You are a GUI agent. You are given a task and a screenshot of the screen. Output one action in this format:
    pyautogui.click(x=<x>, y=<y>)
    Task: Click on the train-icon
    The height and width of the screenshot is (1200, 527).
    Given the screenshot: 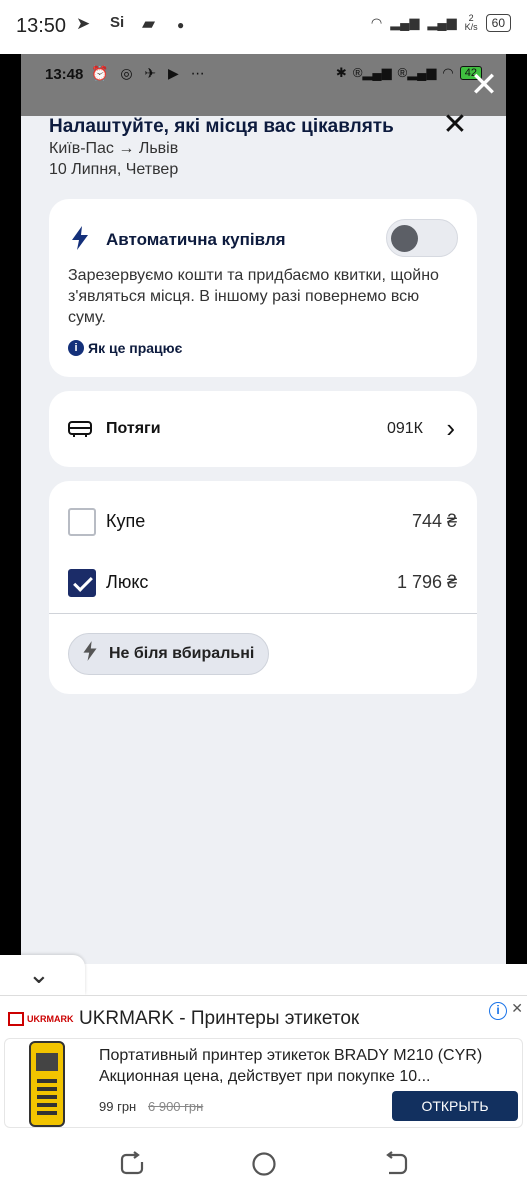 What is the action you would take?
    pyautogui.click(x=81, y=430)
    